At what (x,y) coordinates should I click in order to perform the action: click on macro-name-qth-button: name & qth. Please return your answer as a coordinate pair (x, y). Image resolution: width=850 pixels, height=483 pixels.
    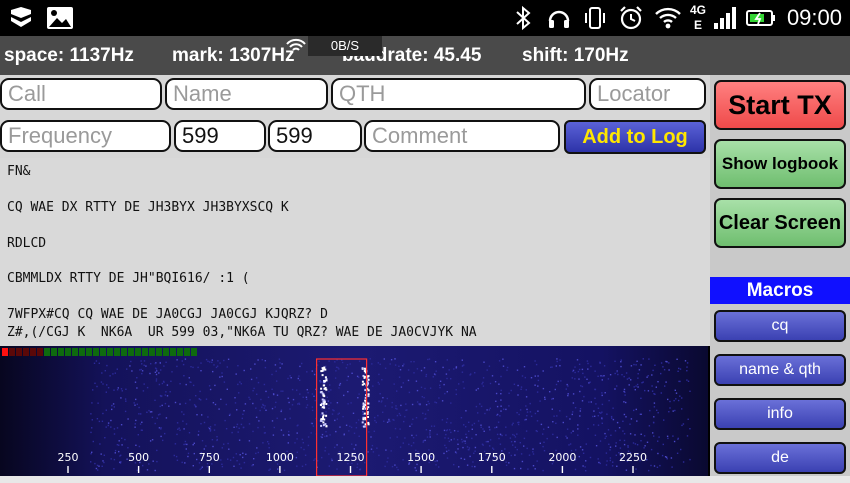
    Looking at the image, I should click on (780, 370).